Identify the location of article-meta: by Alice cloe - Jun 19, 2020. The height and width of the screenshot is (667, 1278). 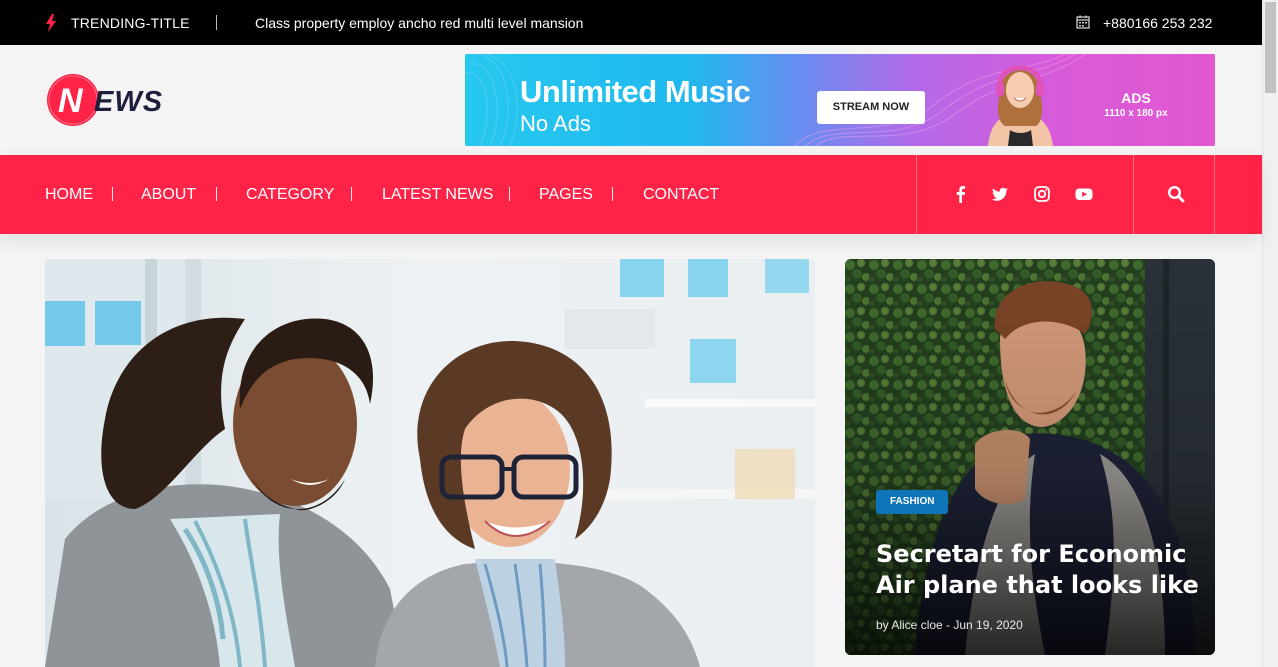
(949, 625).